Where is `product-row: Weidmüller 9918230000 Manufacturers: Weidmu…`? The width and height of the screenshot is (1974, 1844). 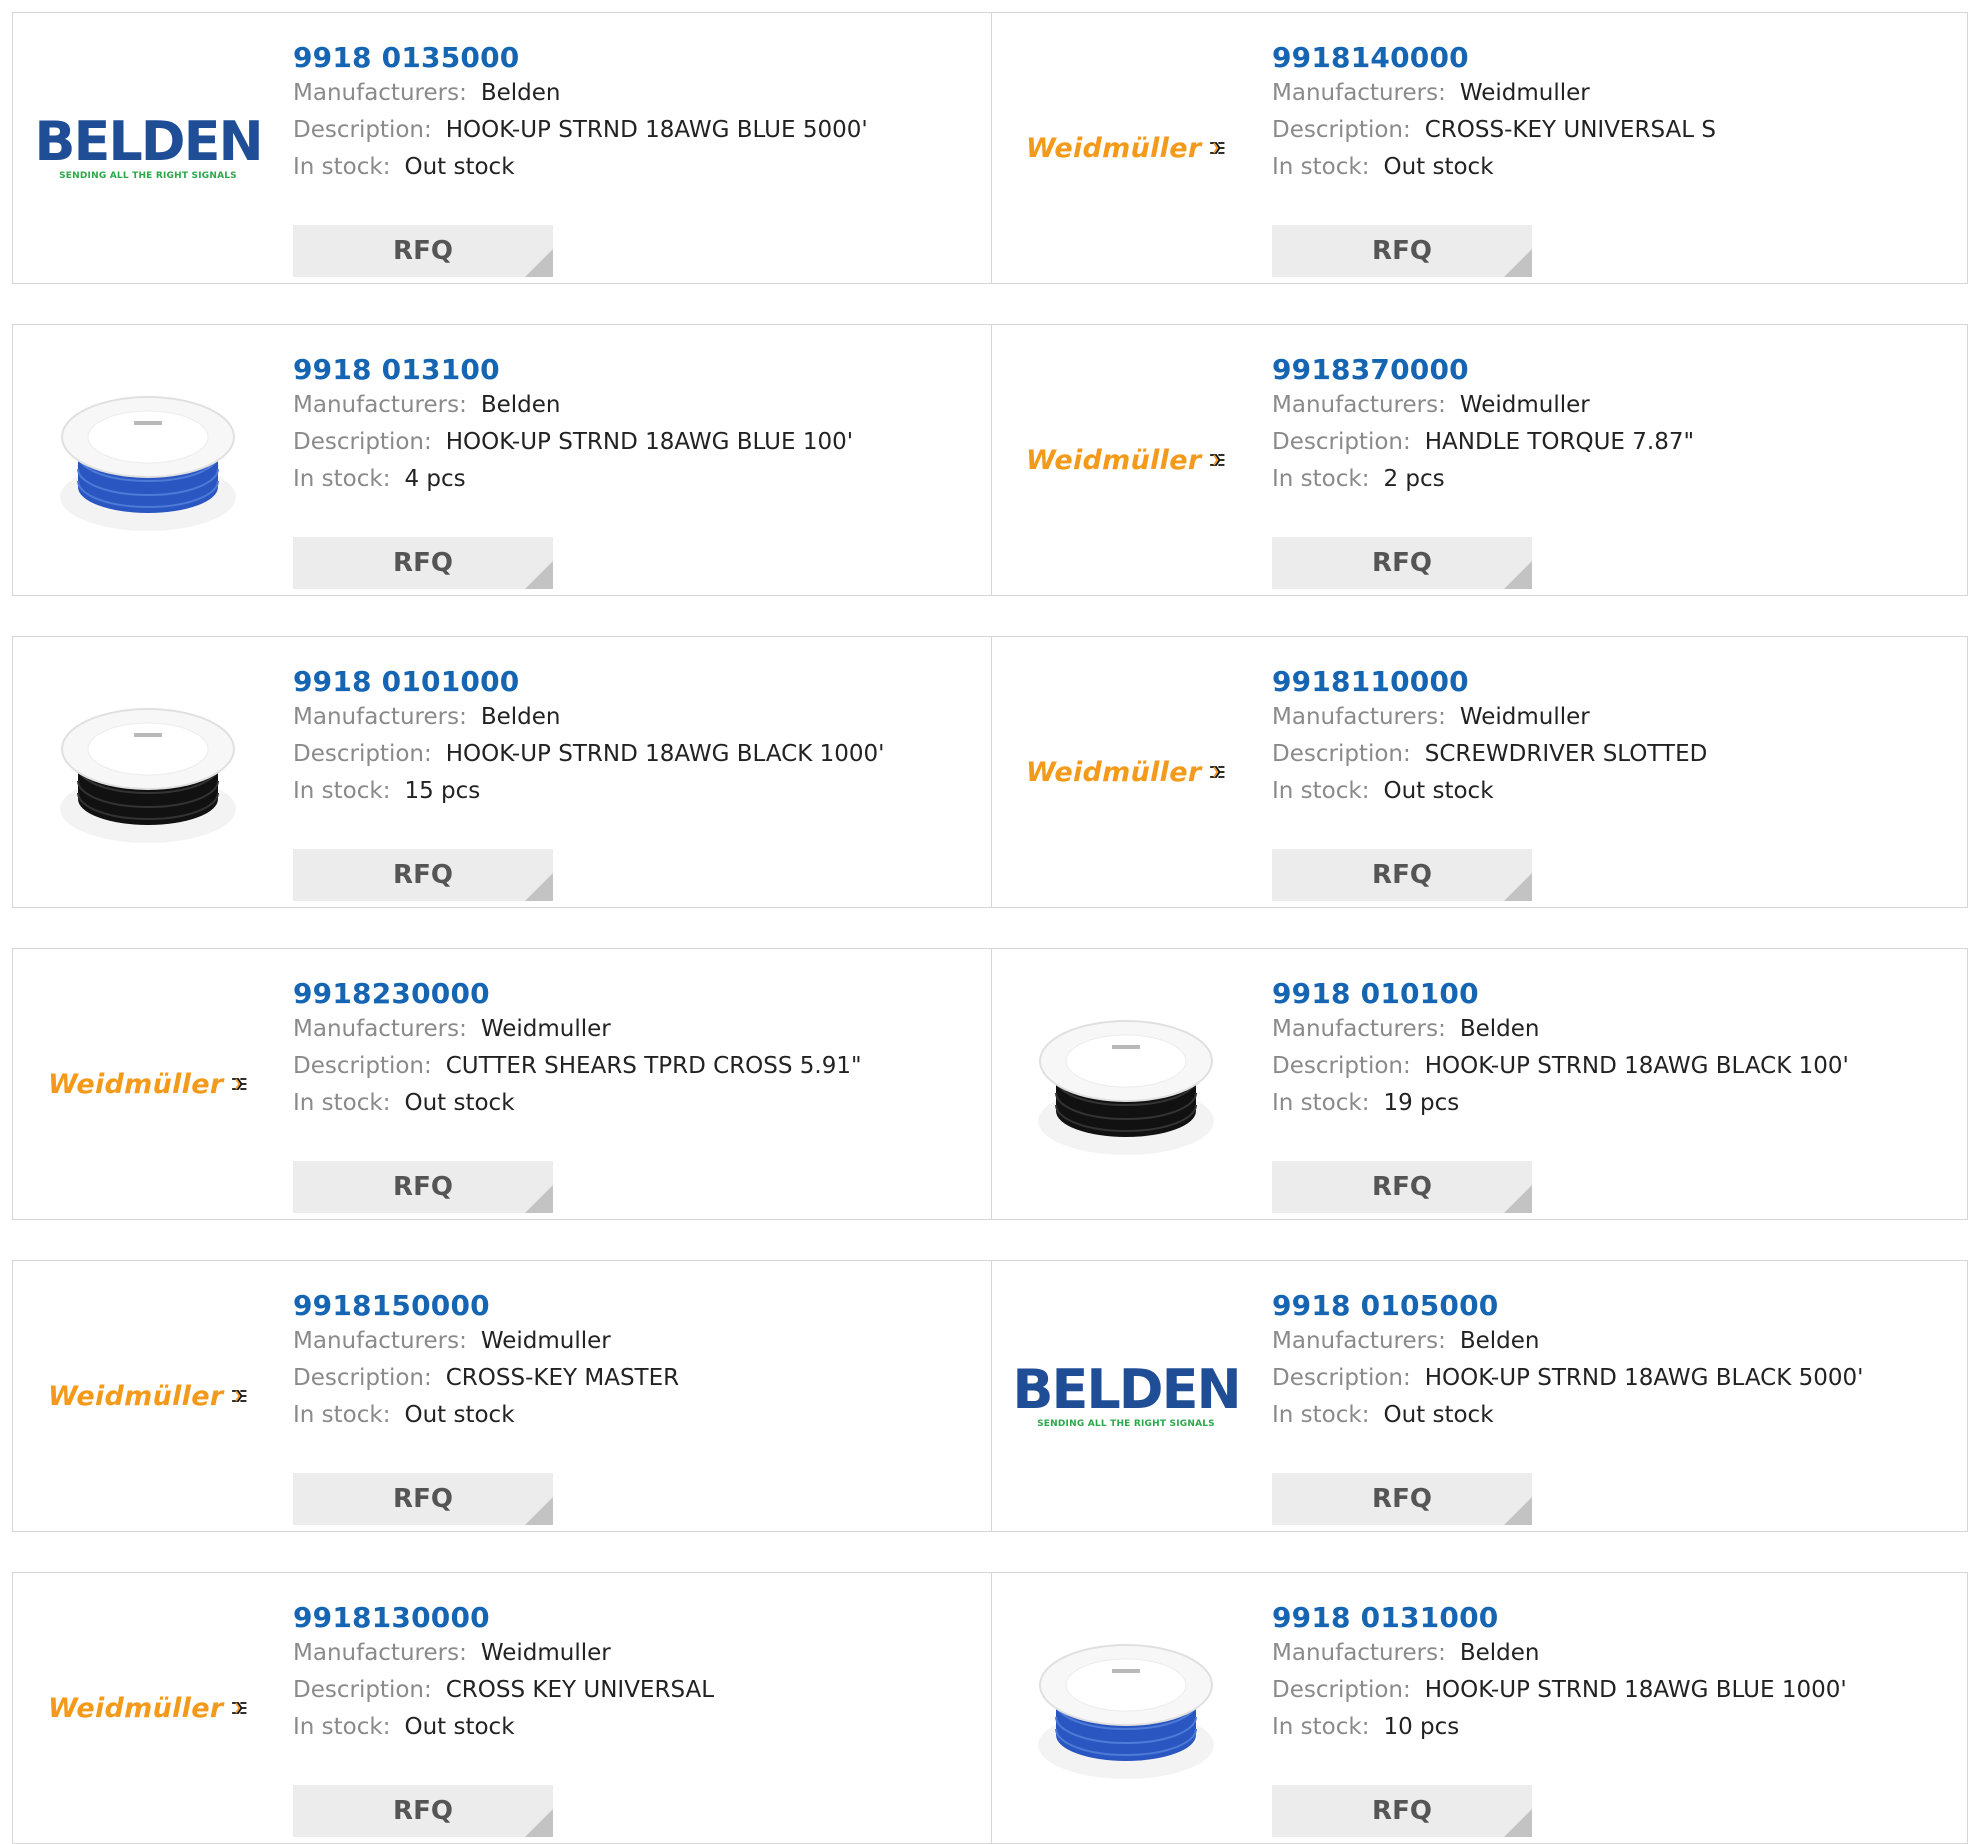
product-row: Weidmüller 9918230000 Manufacturers: Weidmu… is located at coordinates (990, 1084).